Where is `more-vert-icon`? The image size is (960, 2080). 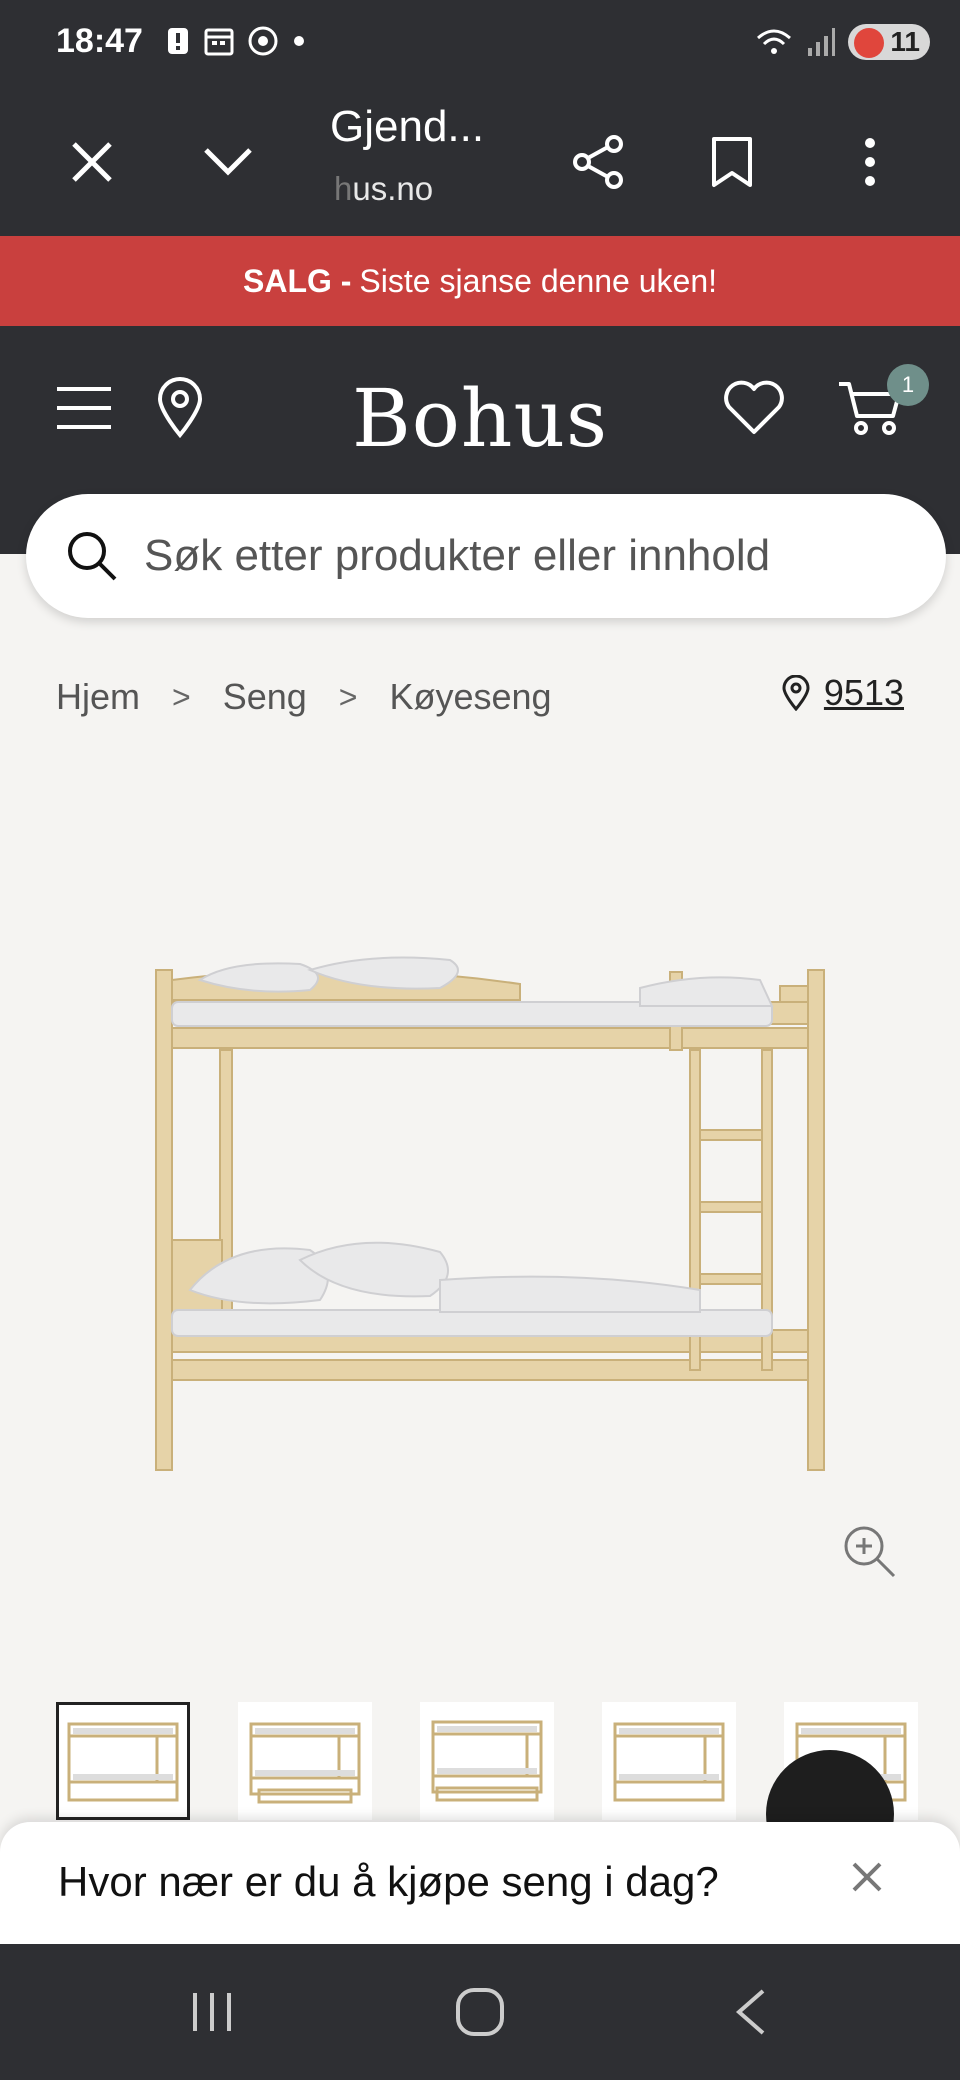
more-vert-icon is located at coordinates (870, 162).